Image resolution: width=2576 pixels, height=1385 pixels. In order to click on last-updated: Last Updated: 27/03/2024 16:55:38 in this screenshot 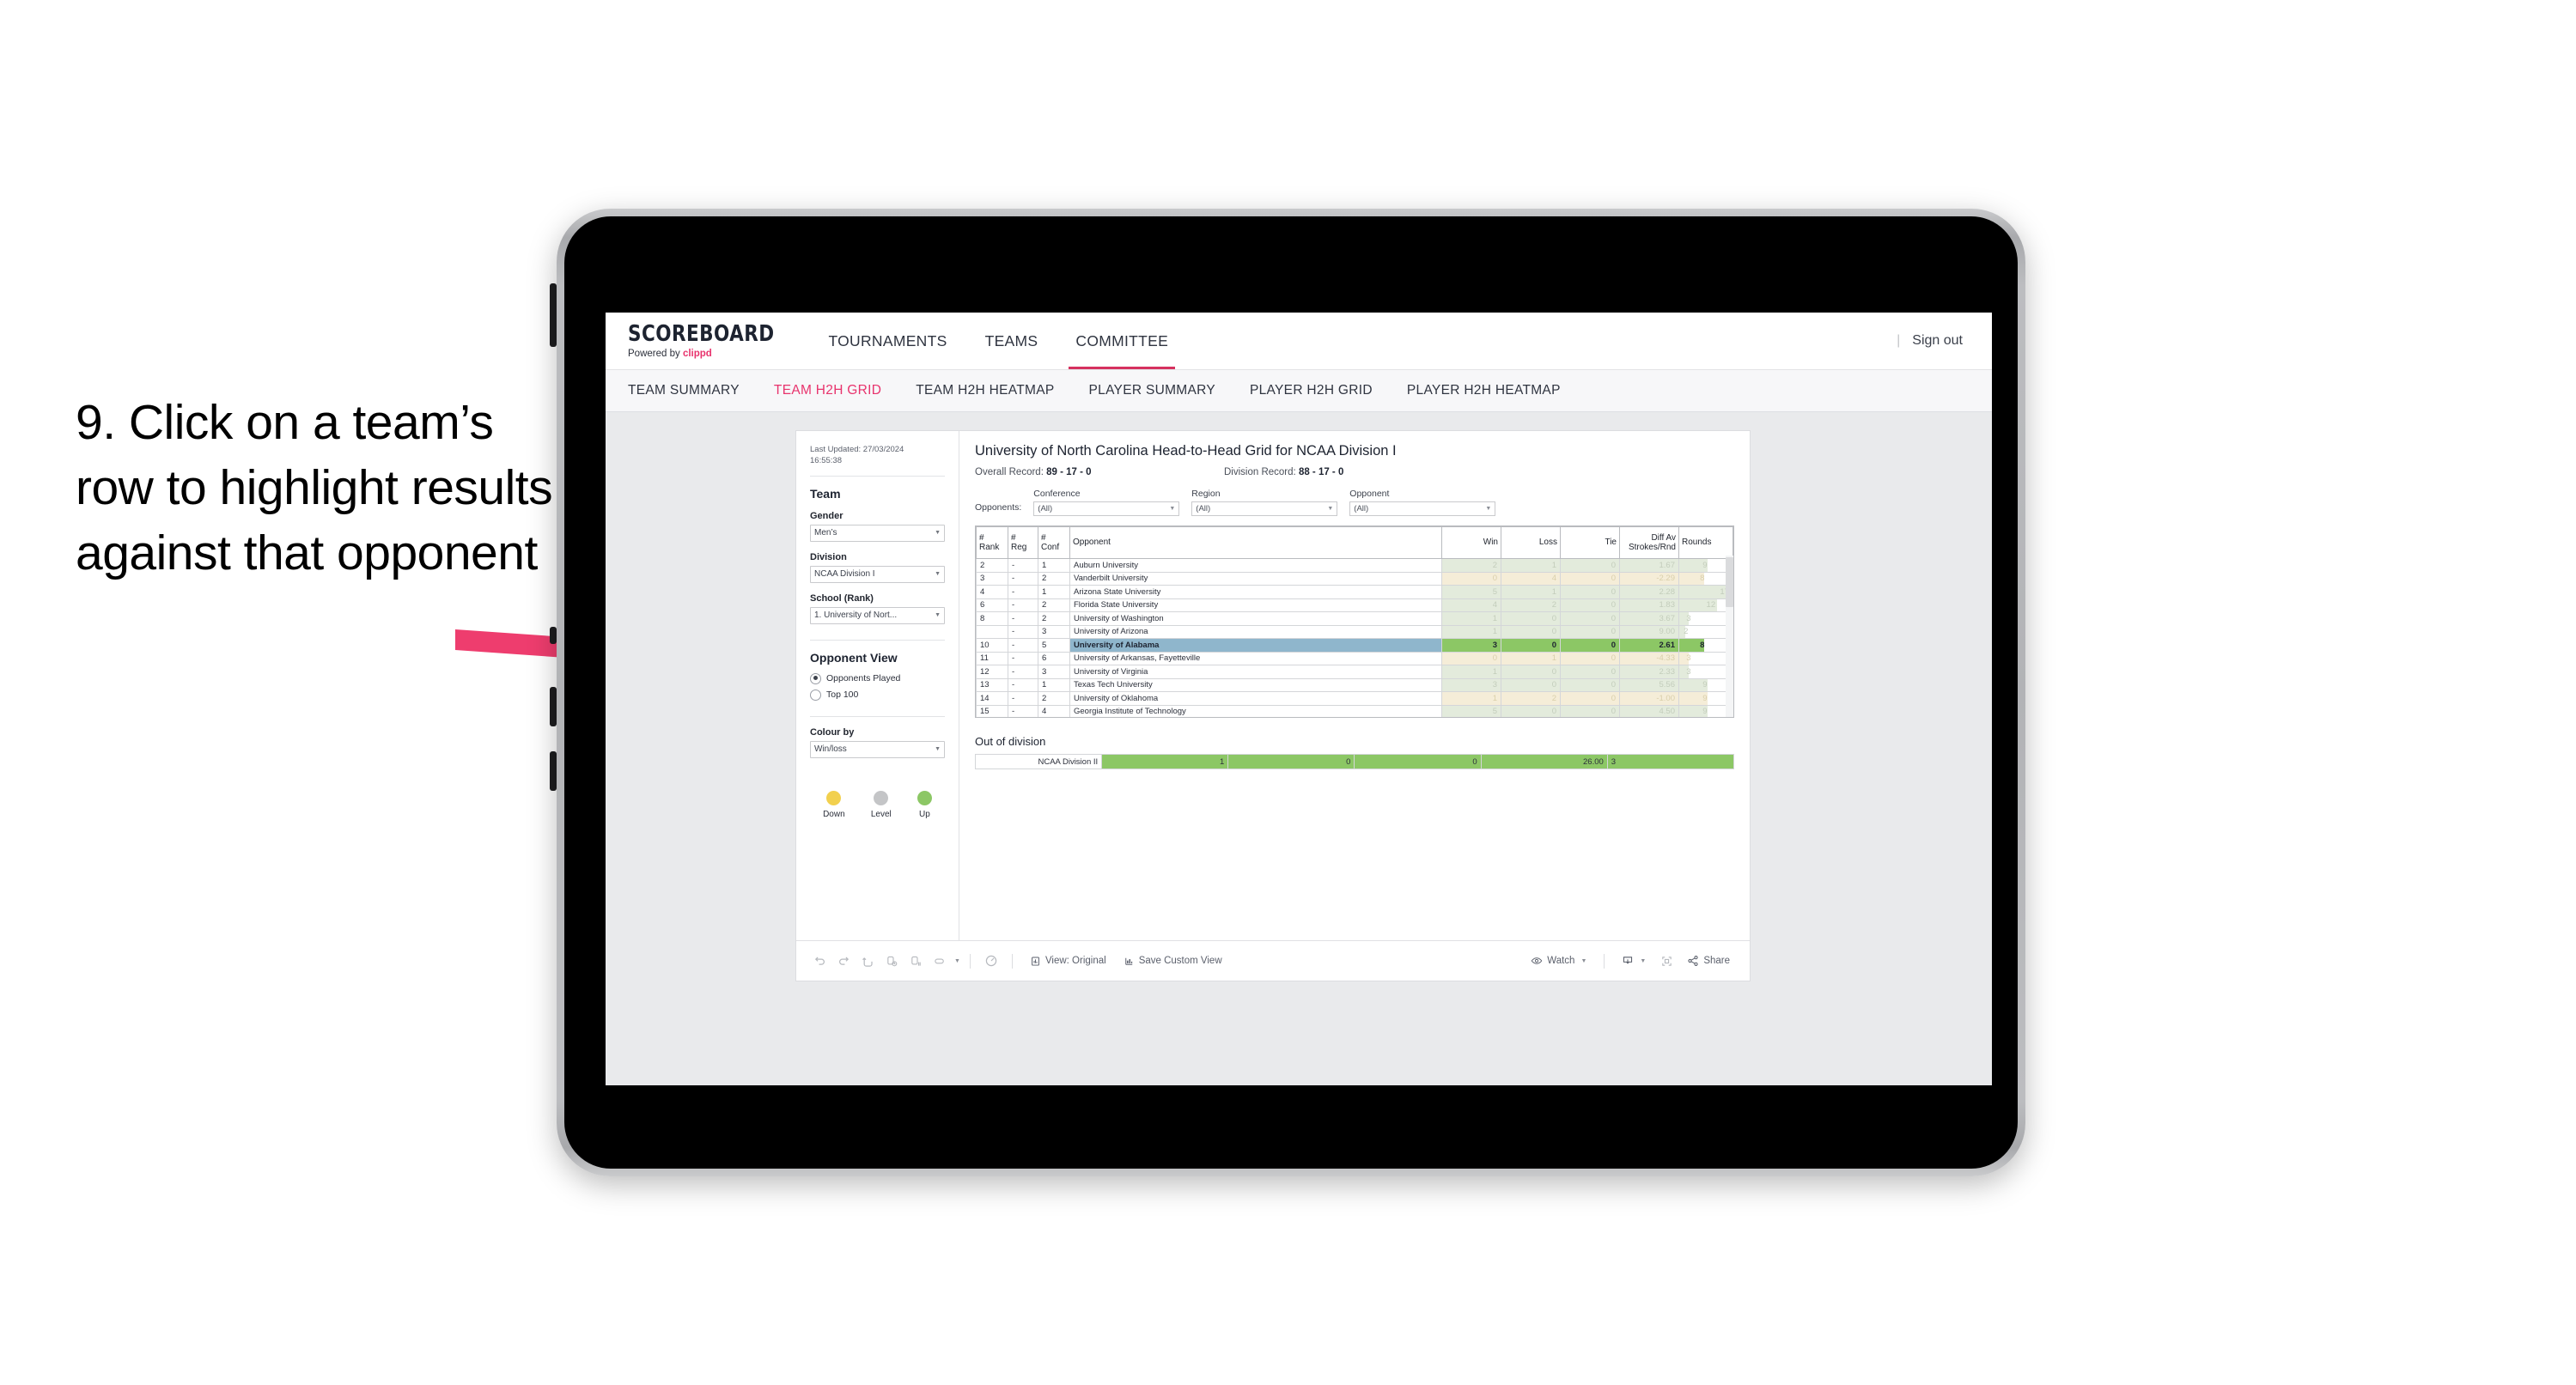, I will do `click(877, 461)`.